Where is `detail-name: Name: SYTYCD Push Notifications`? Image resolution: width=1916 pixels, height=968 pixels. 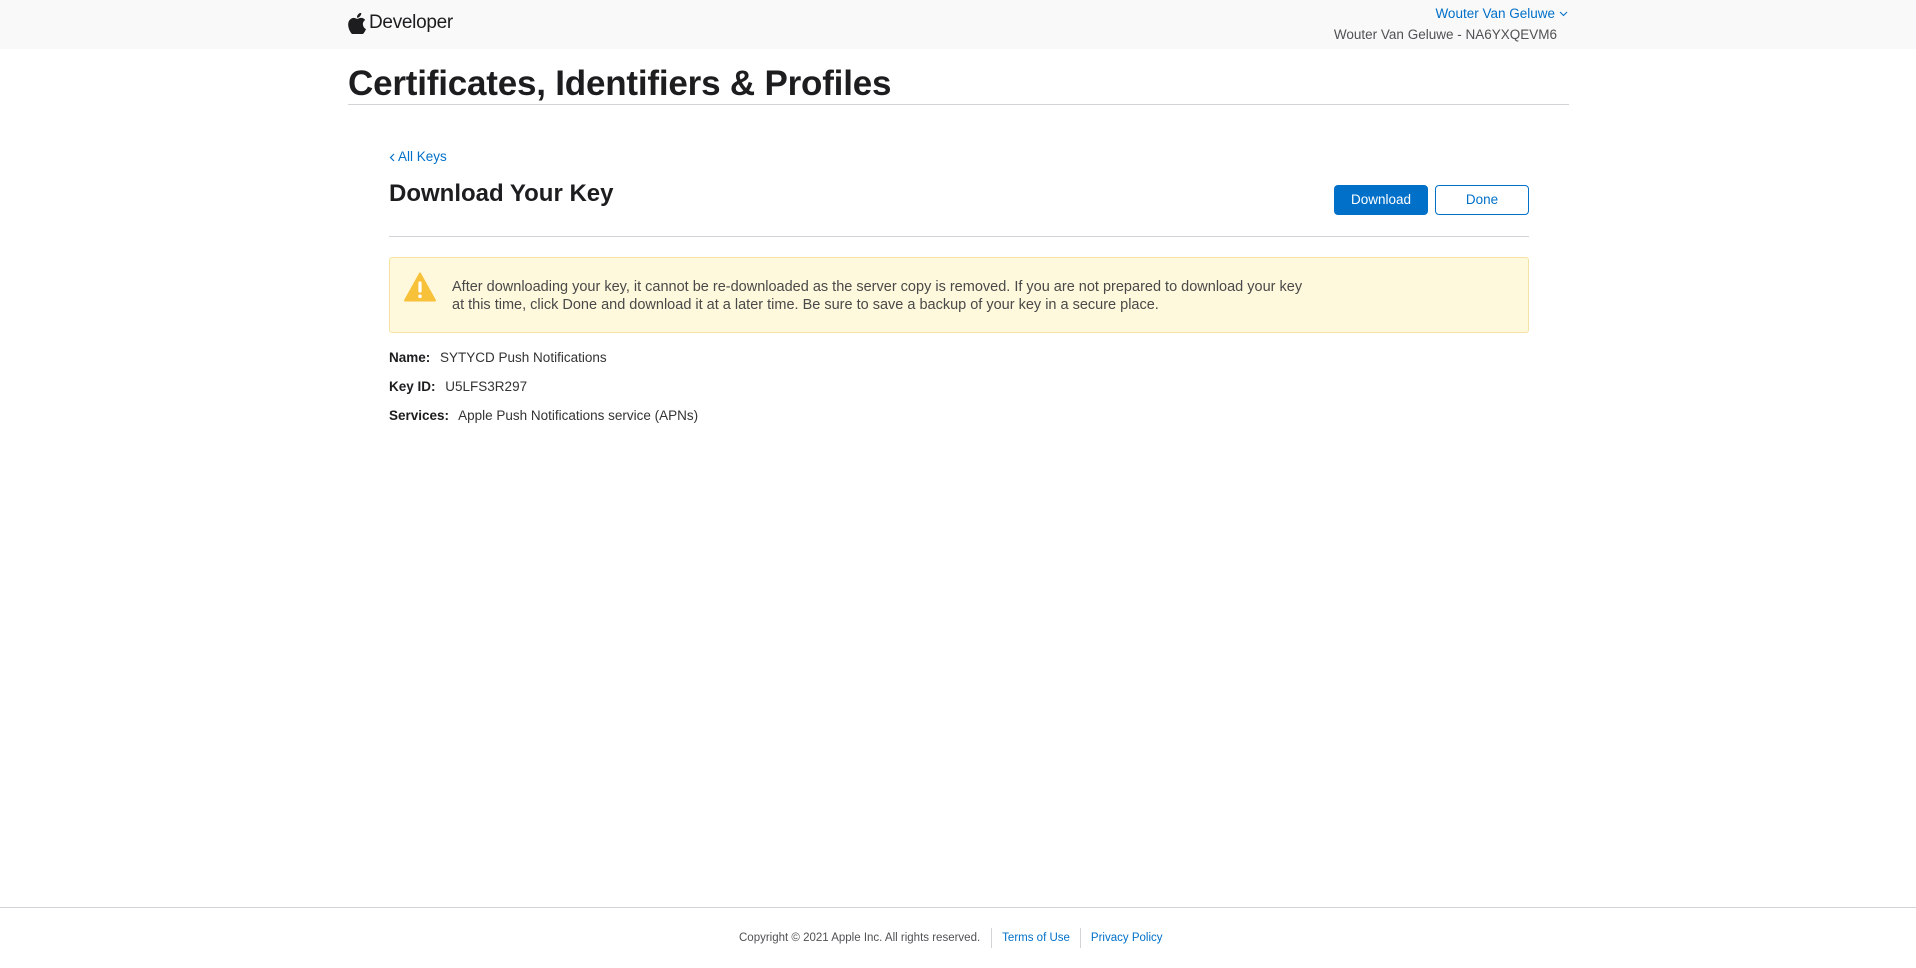
detail-name: Name: SYTYCD Push Notifications is located at coordinates (959, 363).